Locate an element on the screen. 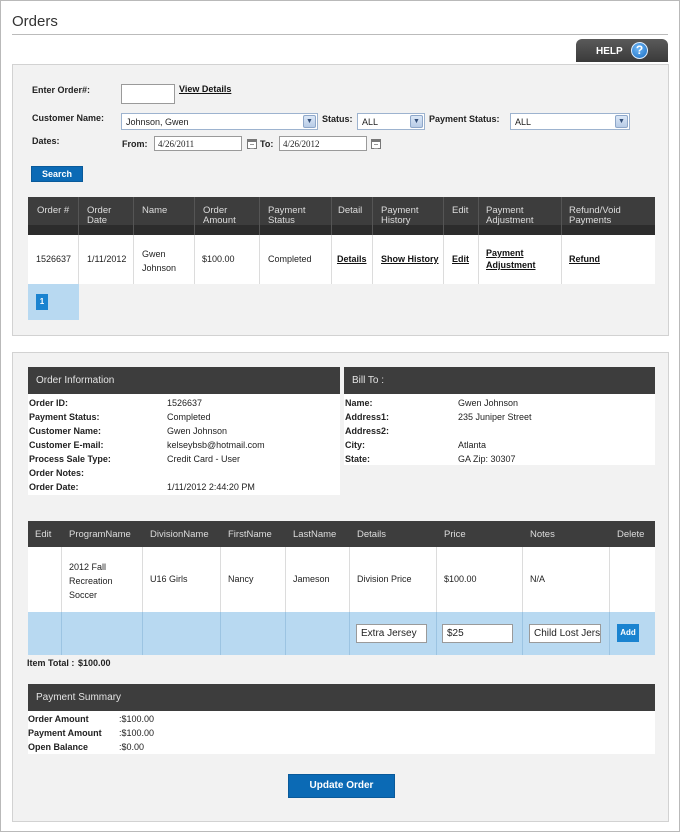  order-info-field-label: Process Sale Type: is located at coordinates (70, 459).